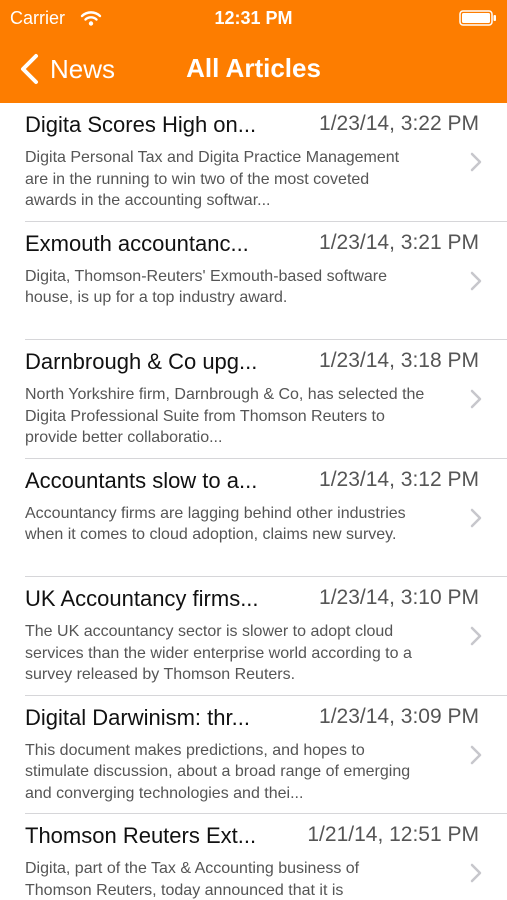 The image size is (507, 900). I want to click on article-date: 1/23/14, 3:22 PM, so click(399, 123).